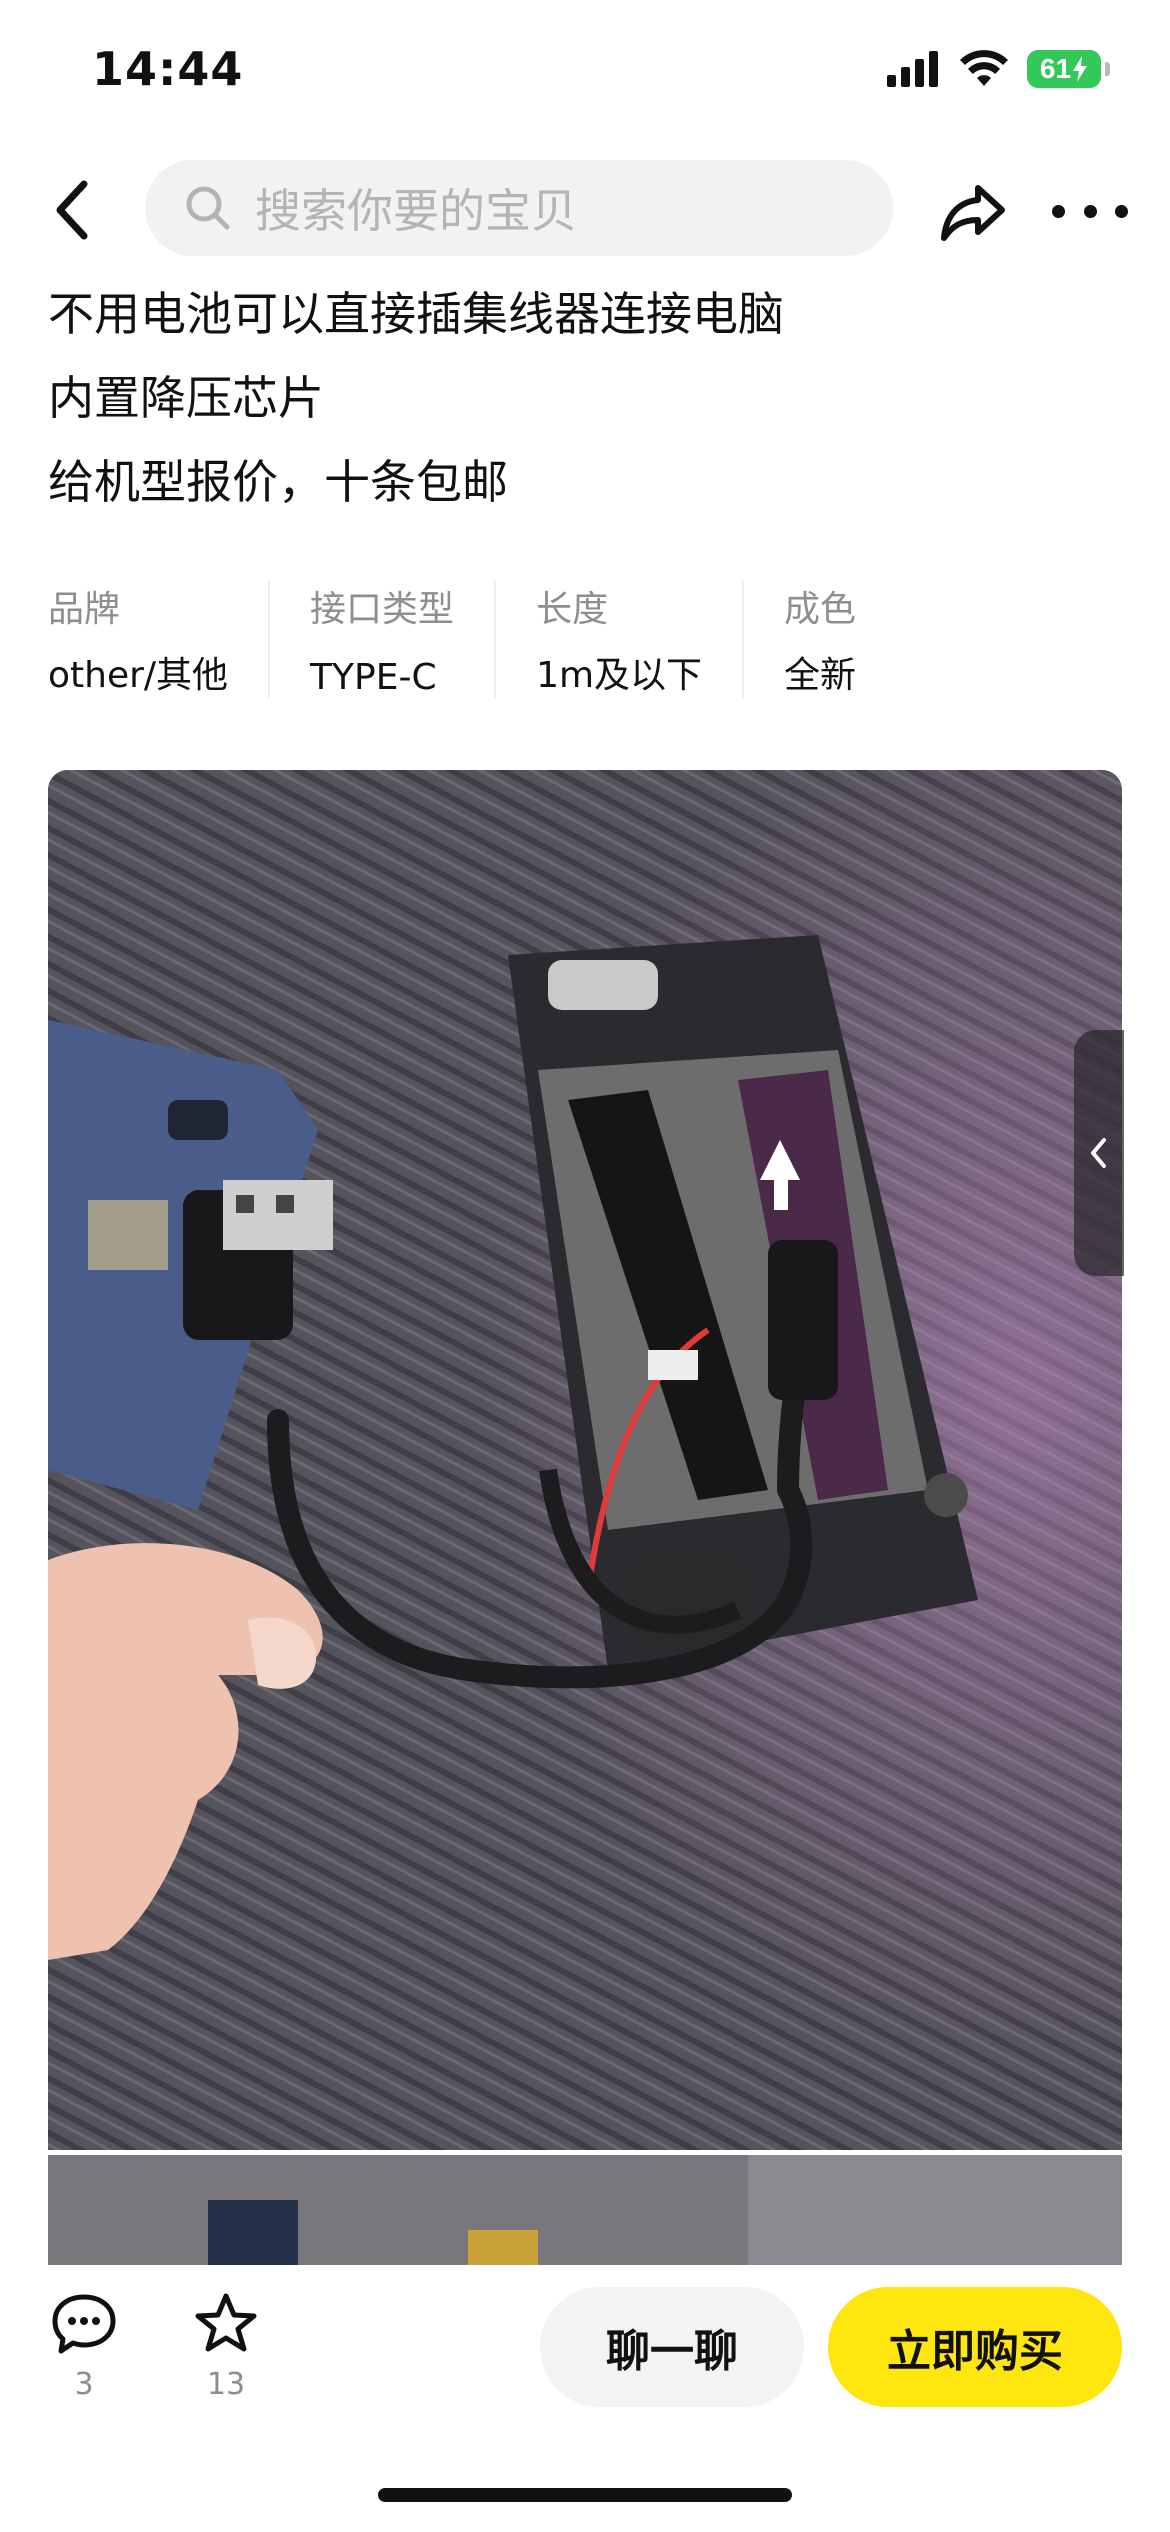 This screenshot has width=1170, height=2532. Describe the element at coordinates (186, 398) in the screenshot. I see `description-line: 内置降压芯片` at that location.